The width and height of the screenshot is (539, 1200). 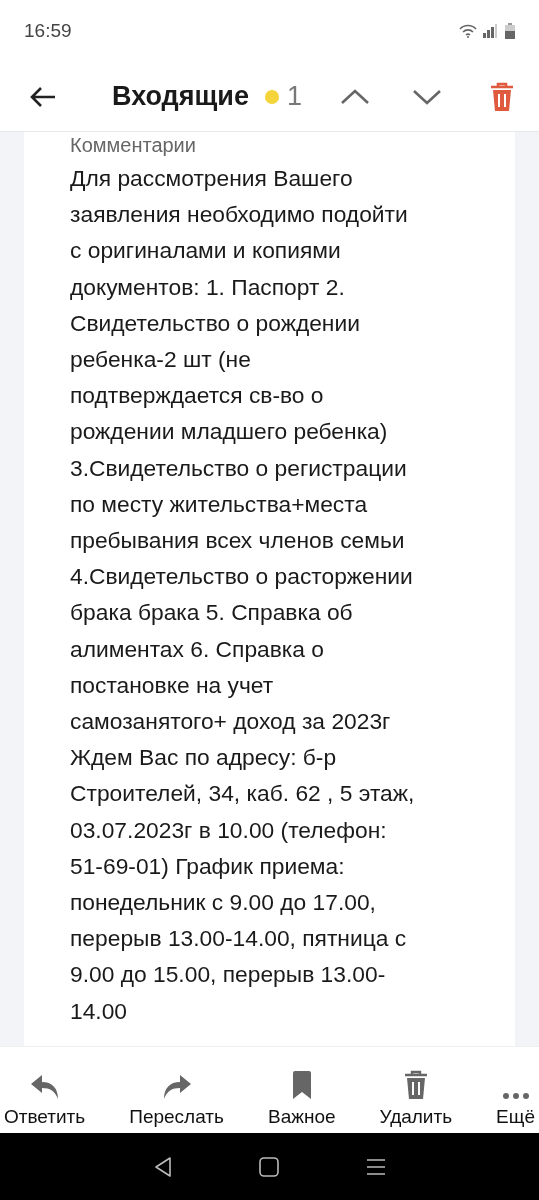 What do you see at coordinates (515, 1090) in the screenshot?
I see `action-button: Ещё` at bounding box center [515, 1090].